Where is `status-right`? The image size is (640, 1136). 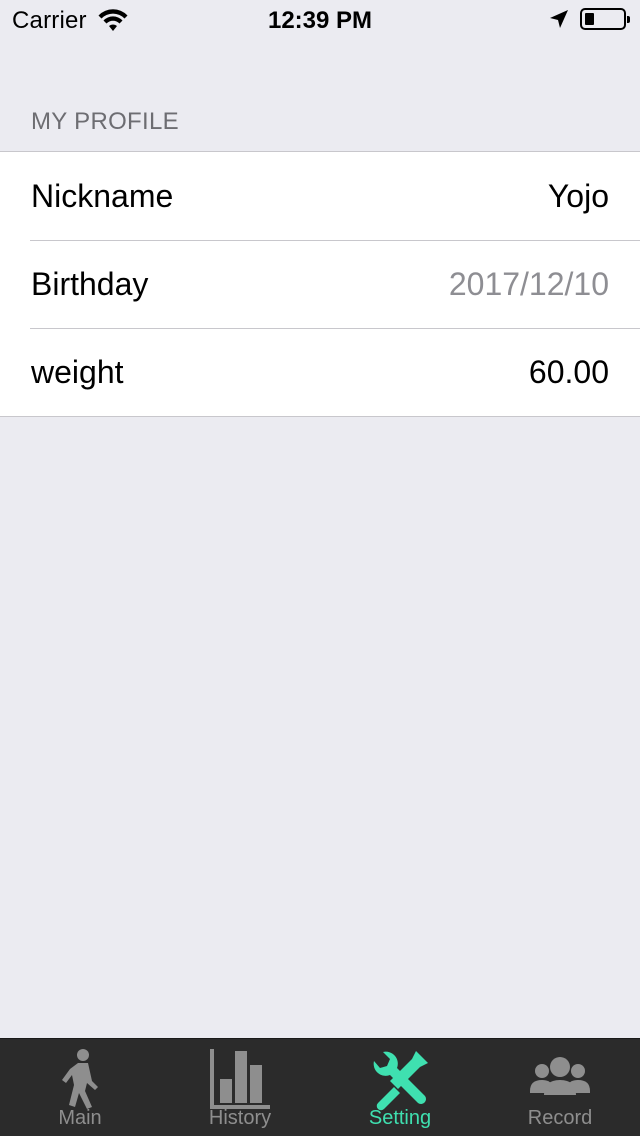 status-right is located at coordinates (589, 19).